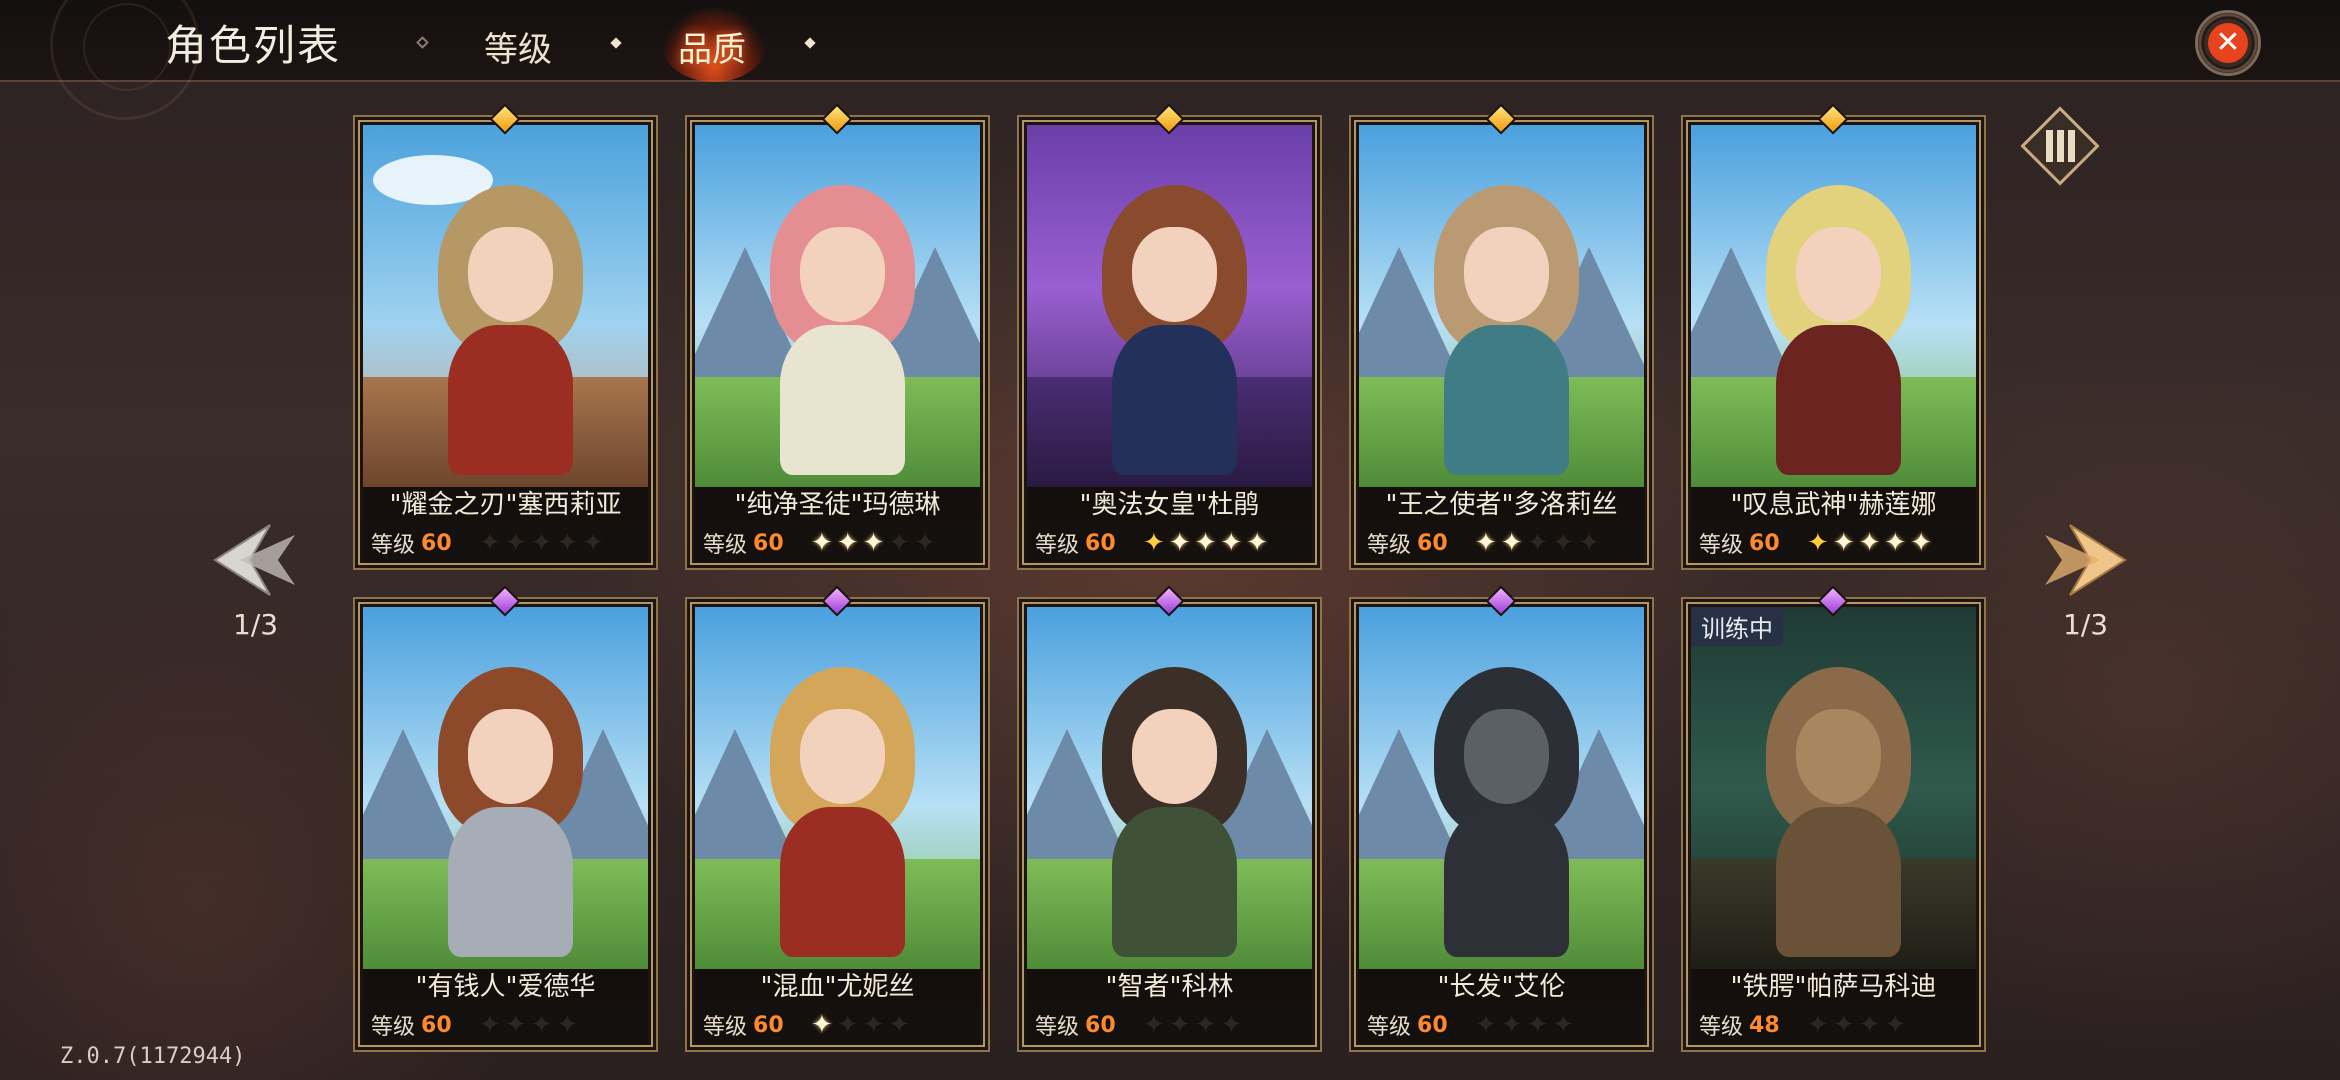 This screenshot has height=1080, width=2340. What do you see at coordinates (712, 46) in the screenshot?
I see `tab-quality: 品质` at bounding box center [712, 46].